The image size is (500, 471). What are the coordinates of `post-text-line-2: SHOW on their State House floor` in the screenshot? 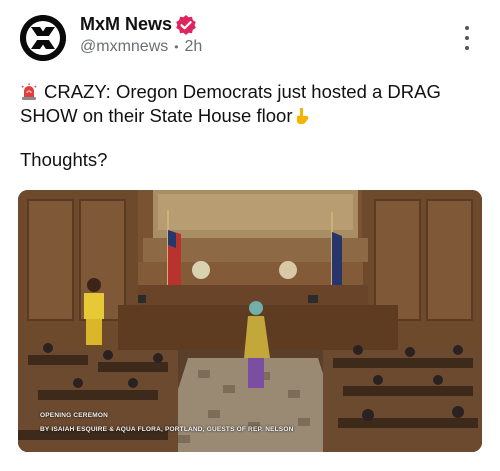 It's located at (156, 115).